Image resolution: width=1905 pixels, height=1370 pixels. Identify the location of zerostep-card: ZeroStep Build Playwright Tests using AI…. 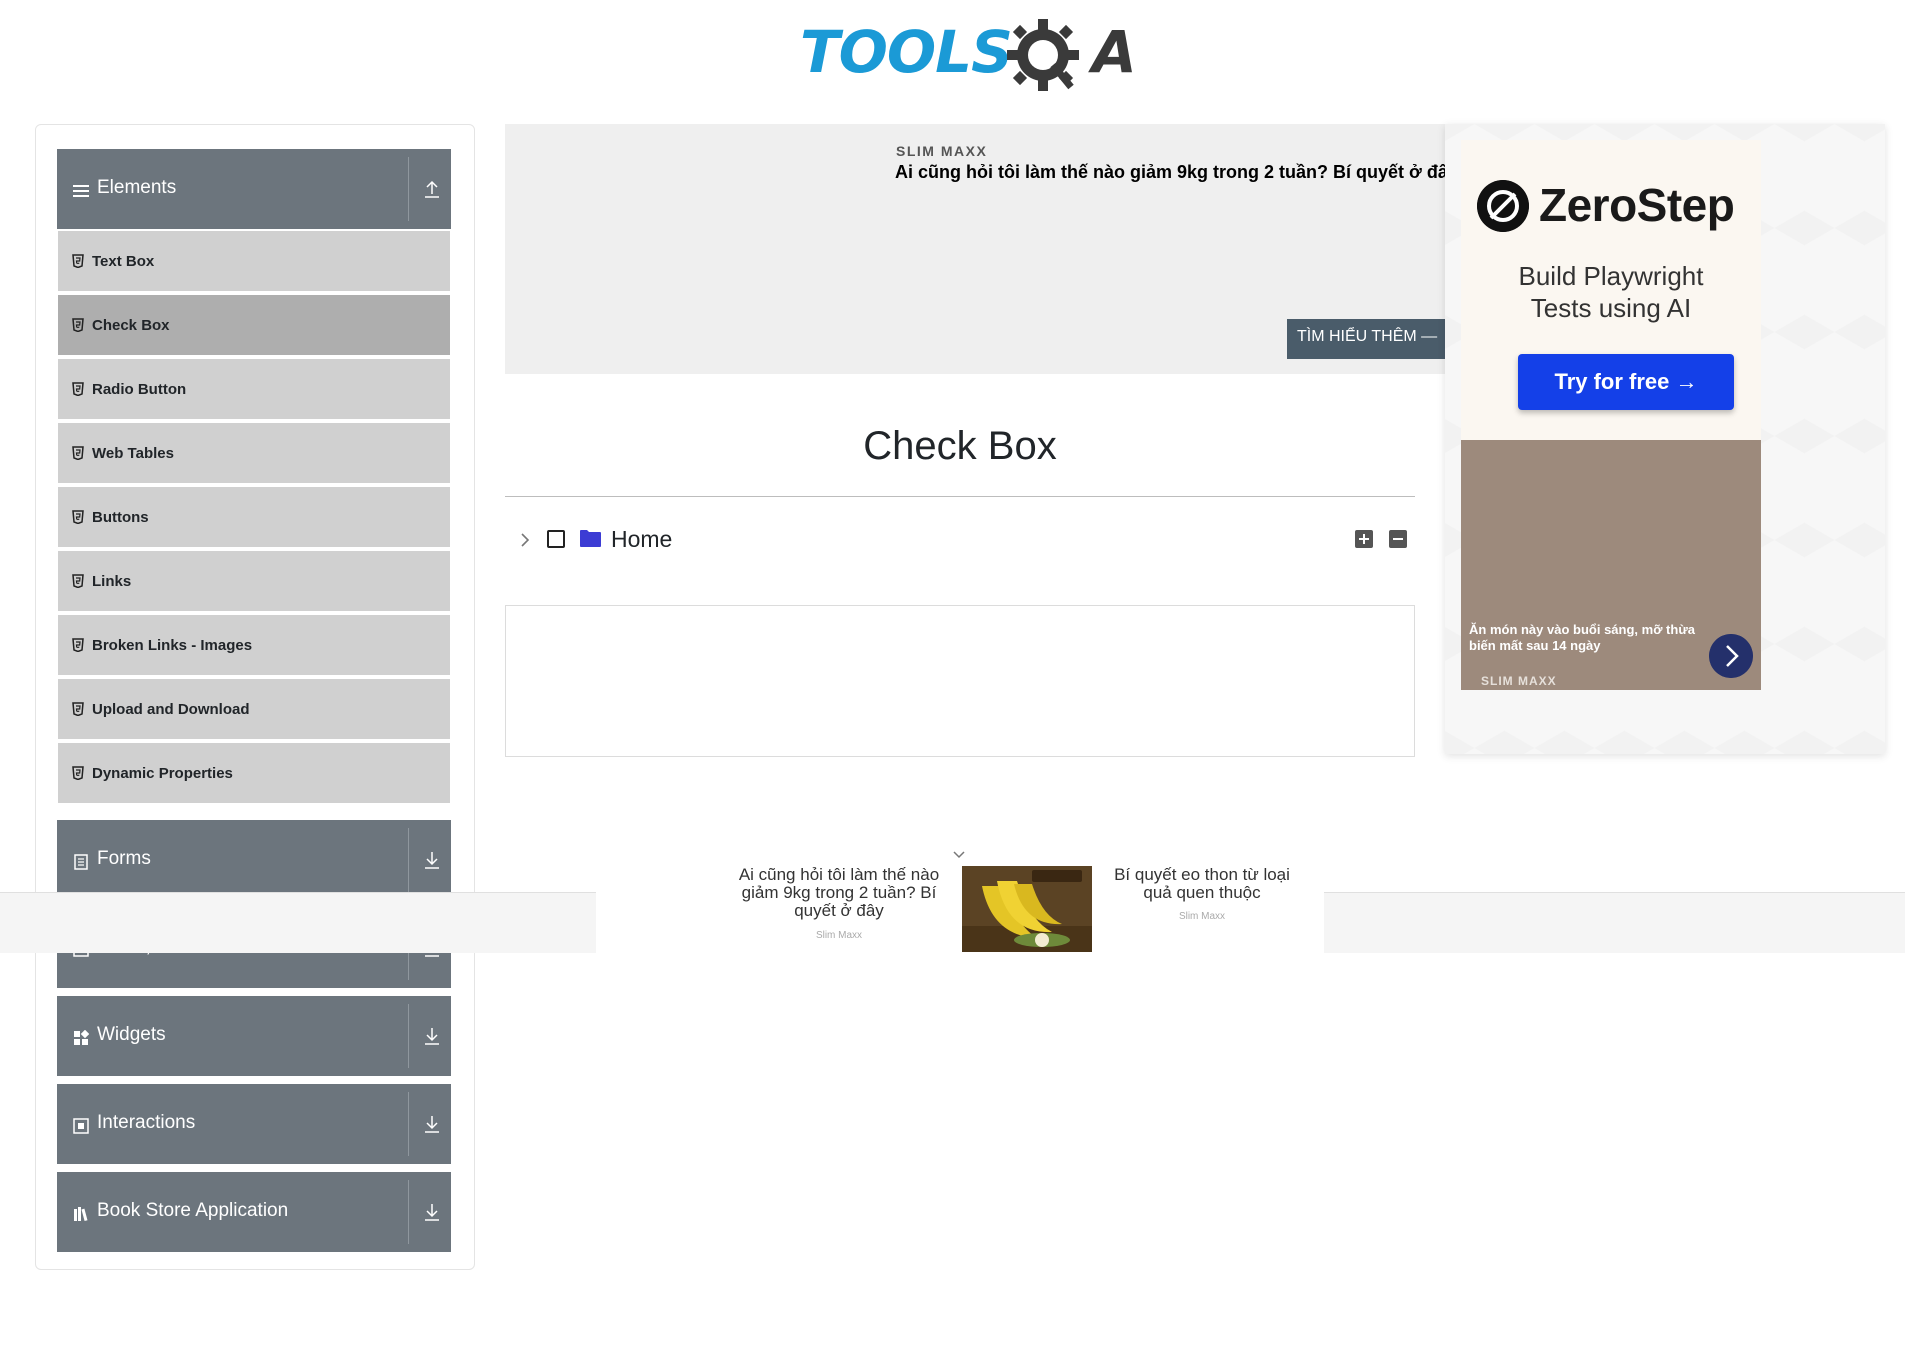
(1611, 290).